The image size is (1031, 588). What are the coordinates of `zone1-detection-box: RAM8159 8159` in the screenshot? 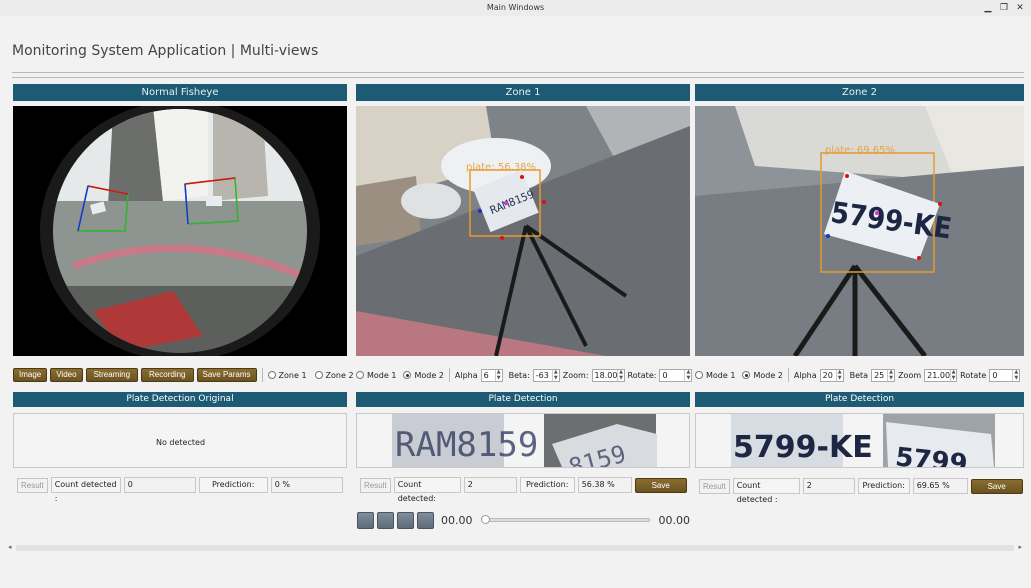 It's located at (523, 440).